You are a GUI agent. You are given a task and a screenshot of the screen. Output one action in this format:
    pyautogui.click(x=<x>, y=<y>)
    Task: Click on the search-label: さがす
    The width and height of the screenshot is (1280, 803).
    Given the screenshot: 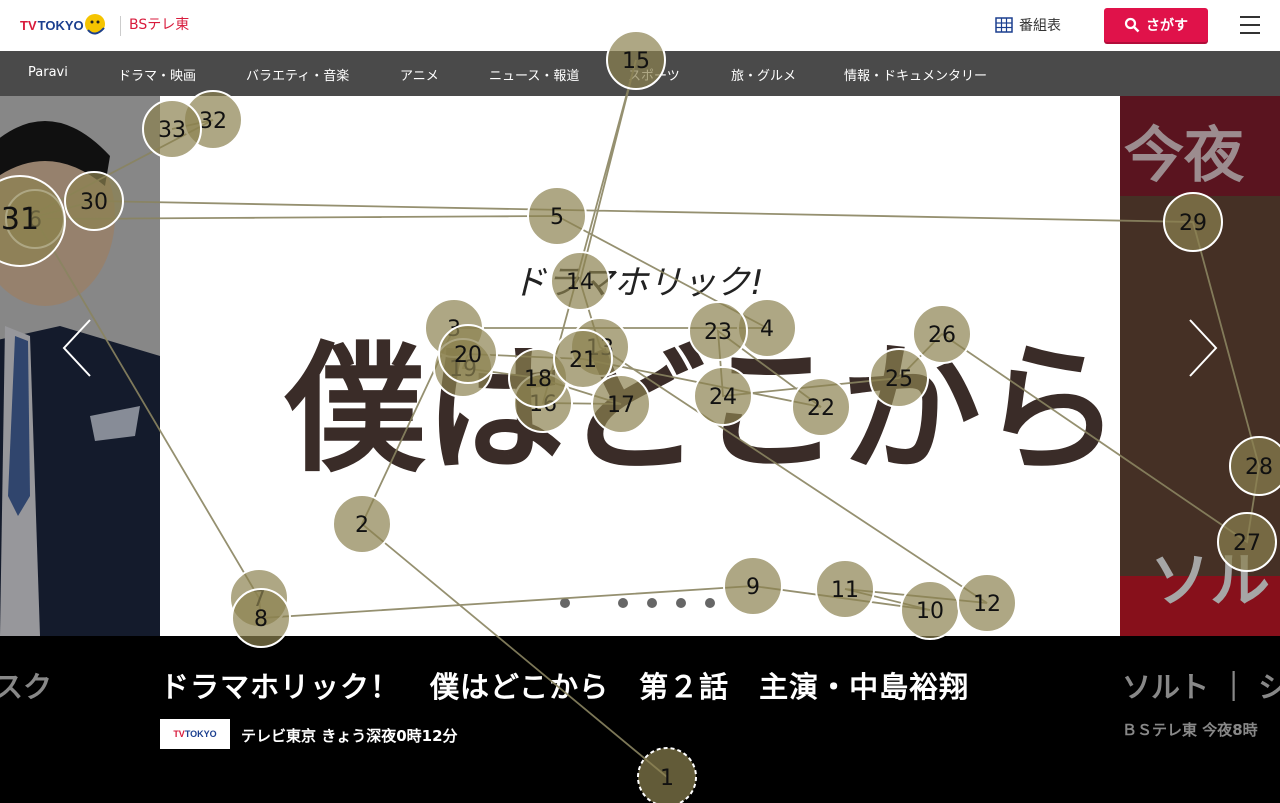 What is the action you would take?
    pyautogui.click(x=1167, y=26)
    